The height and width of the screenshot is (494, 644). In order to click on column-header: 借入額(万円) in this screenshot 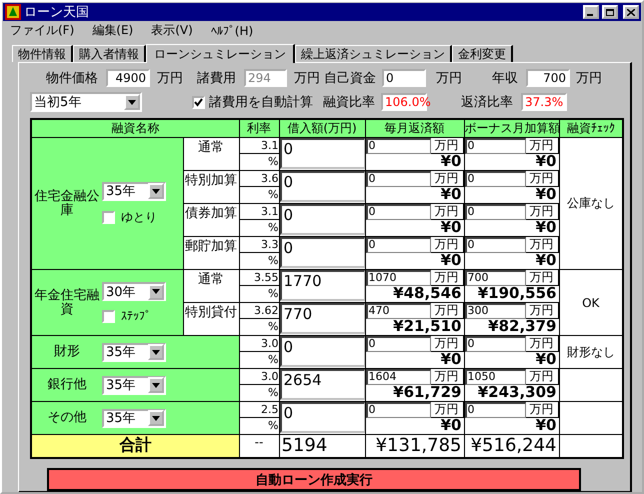, I will do `click(322, 128)`.